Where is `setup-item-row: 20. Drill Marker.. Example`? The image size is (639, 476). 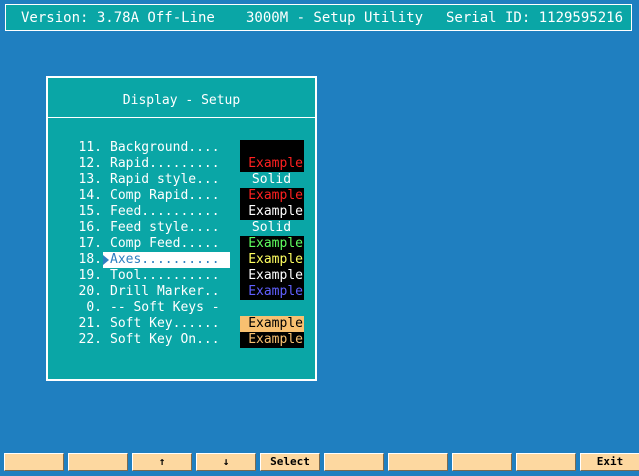 setup-item-row: 20. Drill Marker.. Example is located at coordinates (181, 292).